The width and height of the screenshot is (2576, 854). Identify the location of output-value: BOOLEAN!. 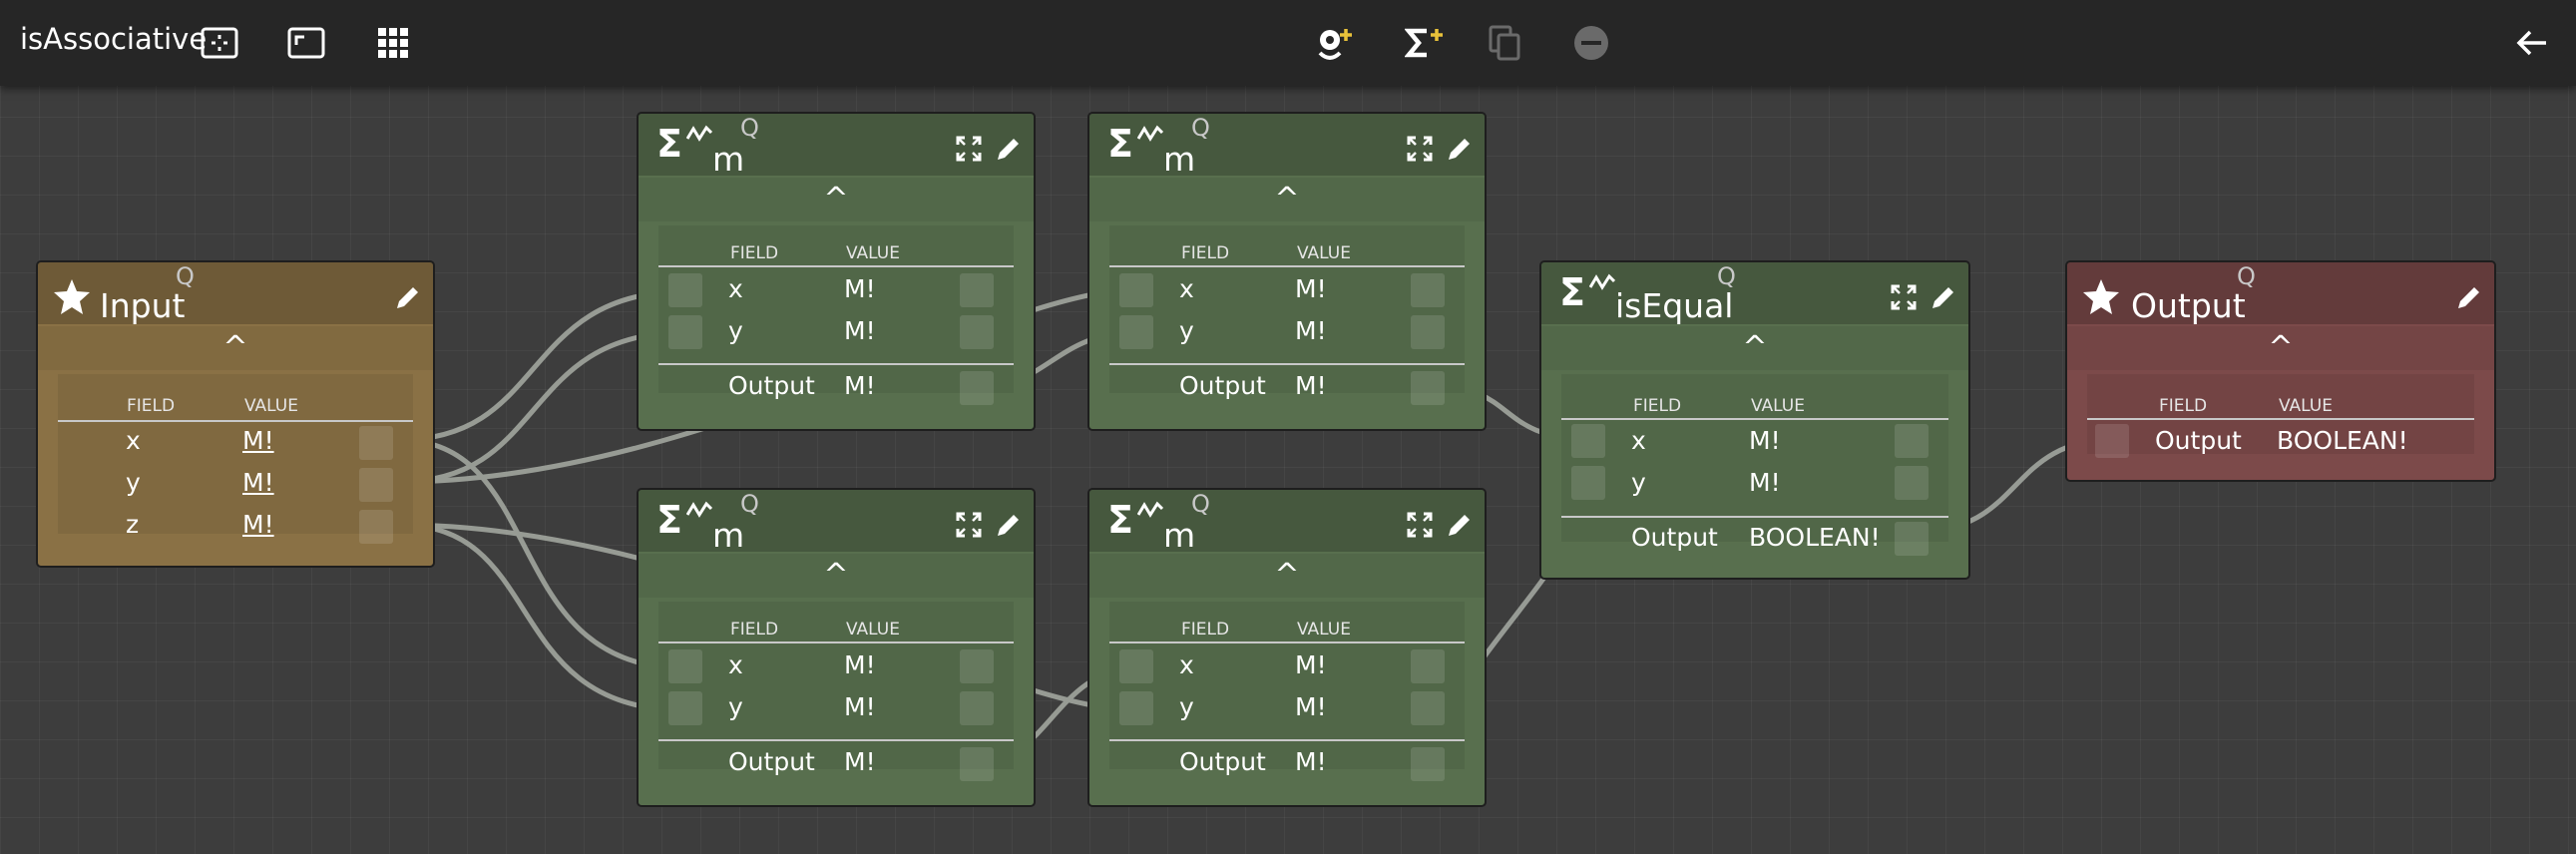
(1815, 537).